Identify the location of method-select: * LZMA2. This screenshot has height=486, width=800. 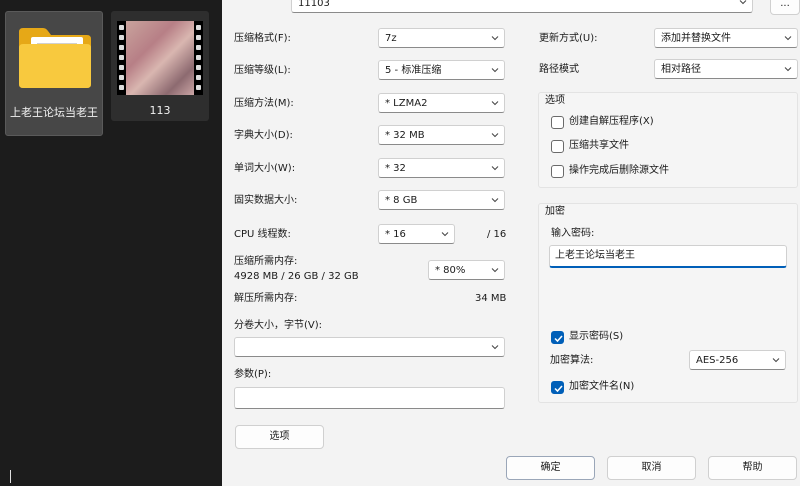
(441, 103).